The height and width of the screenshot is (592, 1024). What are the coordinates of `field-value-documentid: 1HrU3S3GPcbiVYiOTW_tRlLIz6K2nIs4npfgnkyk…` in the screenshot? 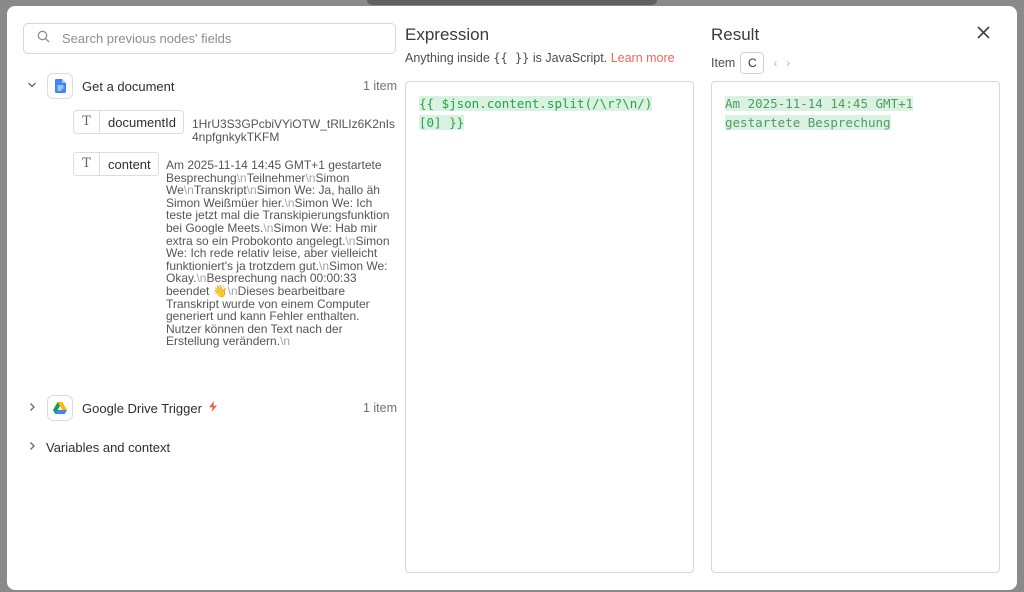 It's located at (293, 130).